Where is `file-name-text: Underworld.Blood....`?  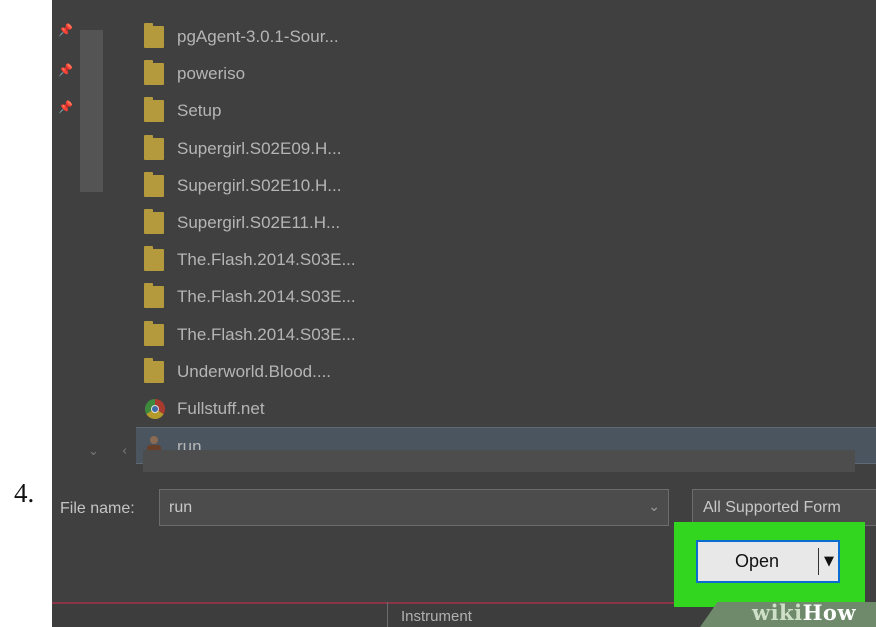 file-name-text: Underworld.Blood.... is located at coordinates (254, 371).